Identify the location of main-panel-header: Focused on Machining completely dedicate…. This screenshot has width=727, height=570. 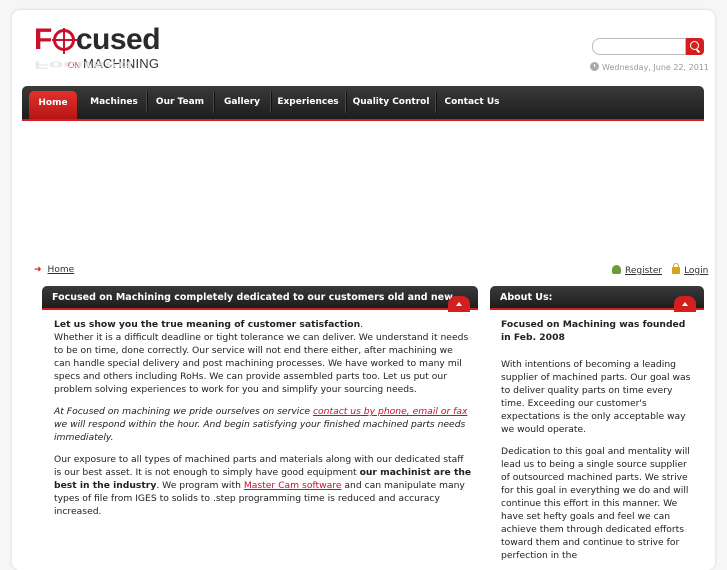
(260, 299).